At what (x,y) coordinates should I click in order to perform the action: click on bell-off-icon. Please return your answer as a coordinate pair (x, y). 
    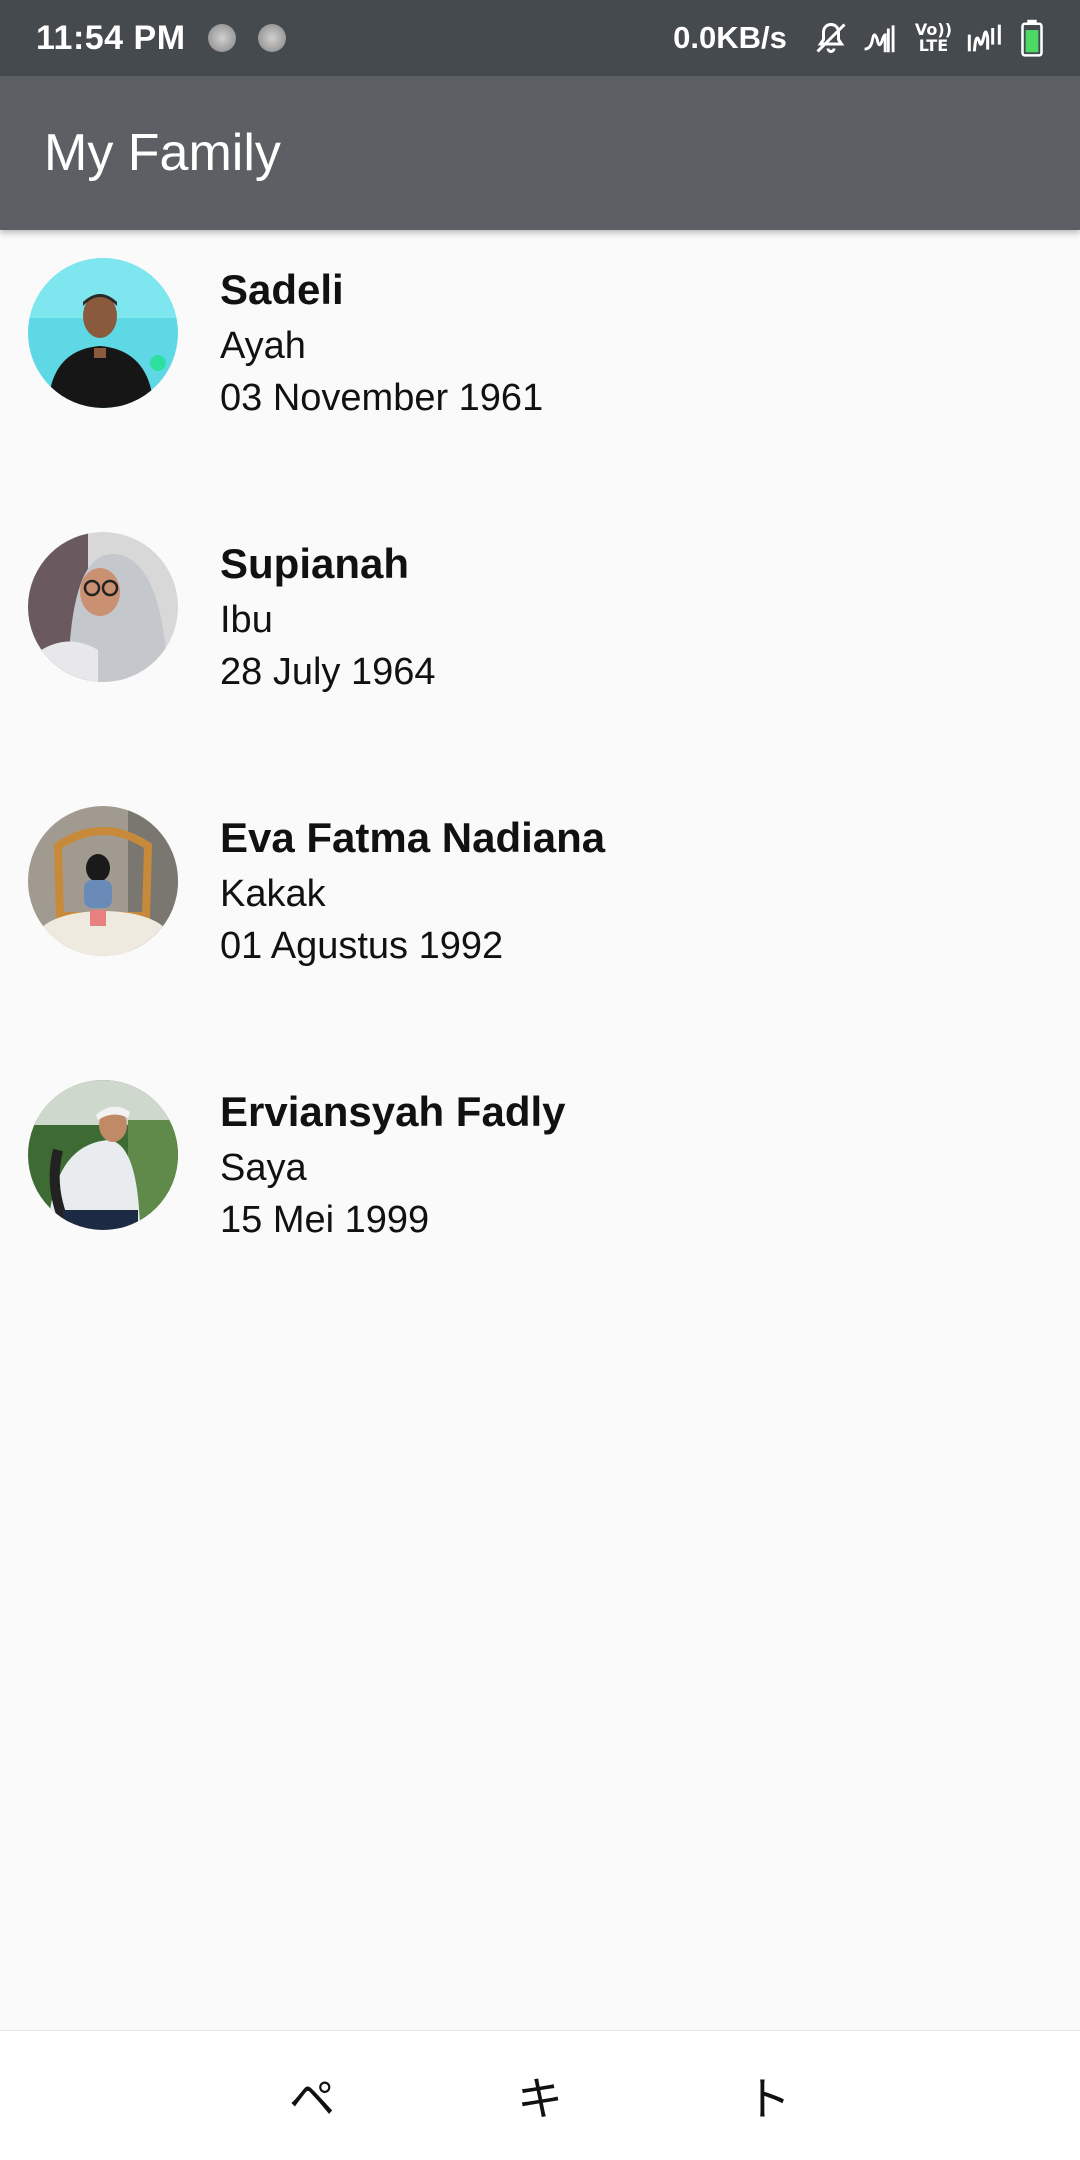
    Looking at the image, I should click on (831, 38).